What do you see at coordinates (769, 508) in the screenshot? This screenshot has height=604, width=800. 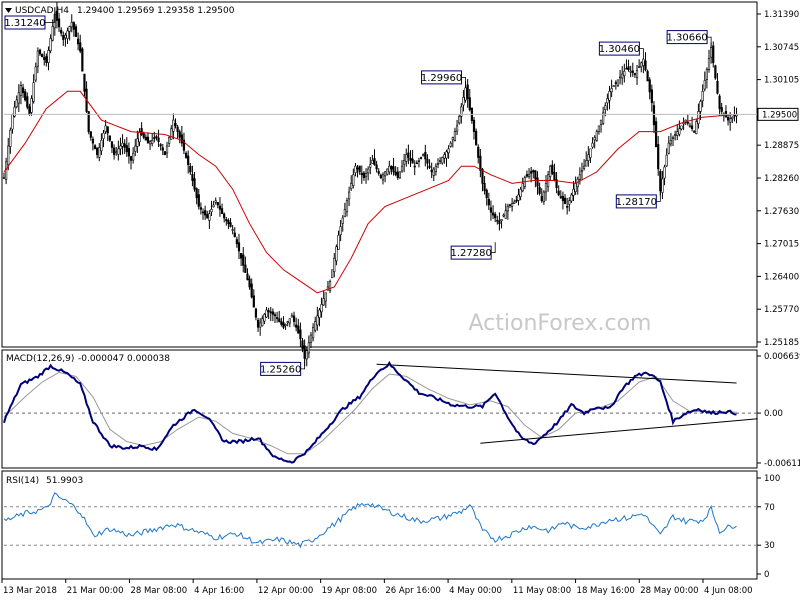 I see `rsi-y-tick-label: 70` at bounding box center [769, 508].